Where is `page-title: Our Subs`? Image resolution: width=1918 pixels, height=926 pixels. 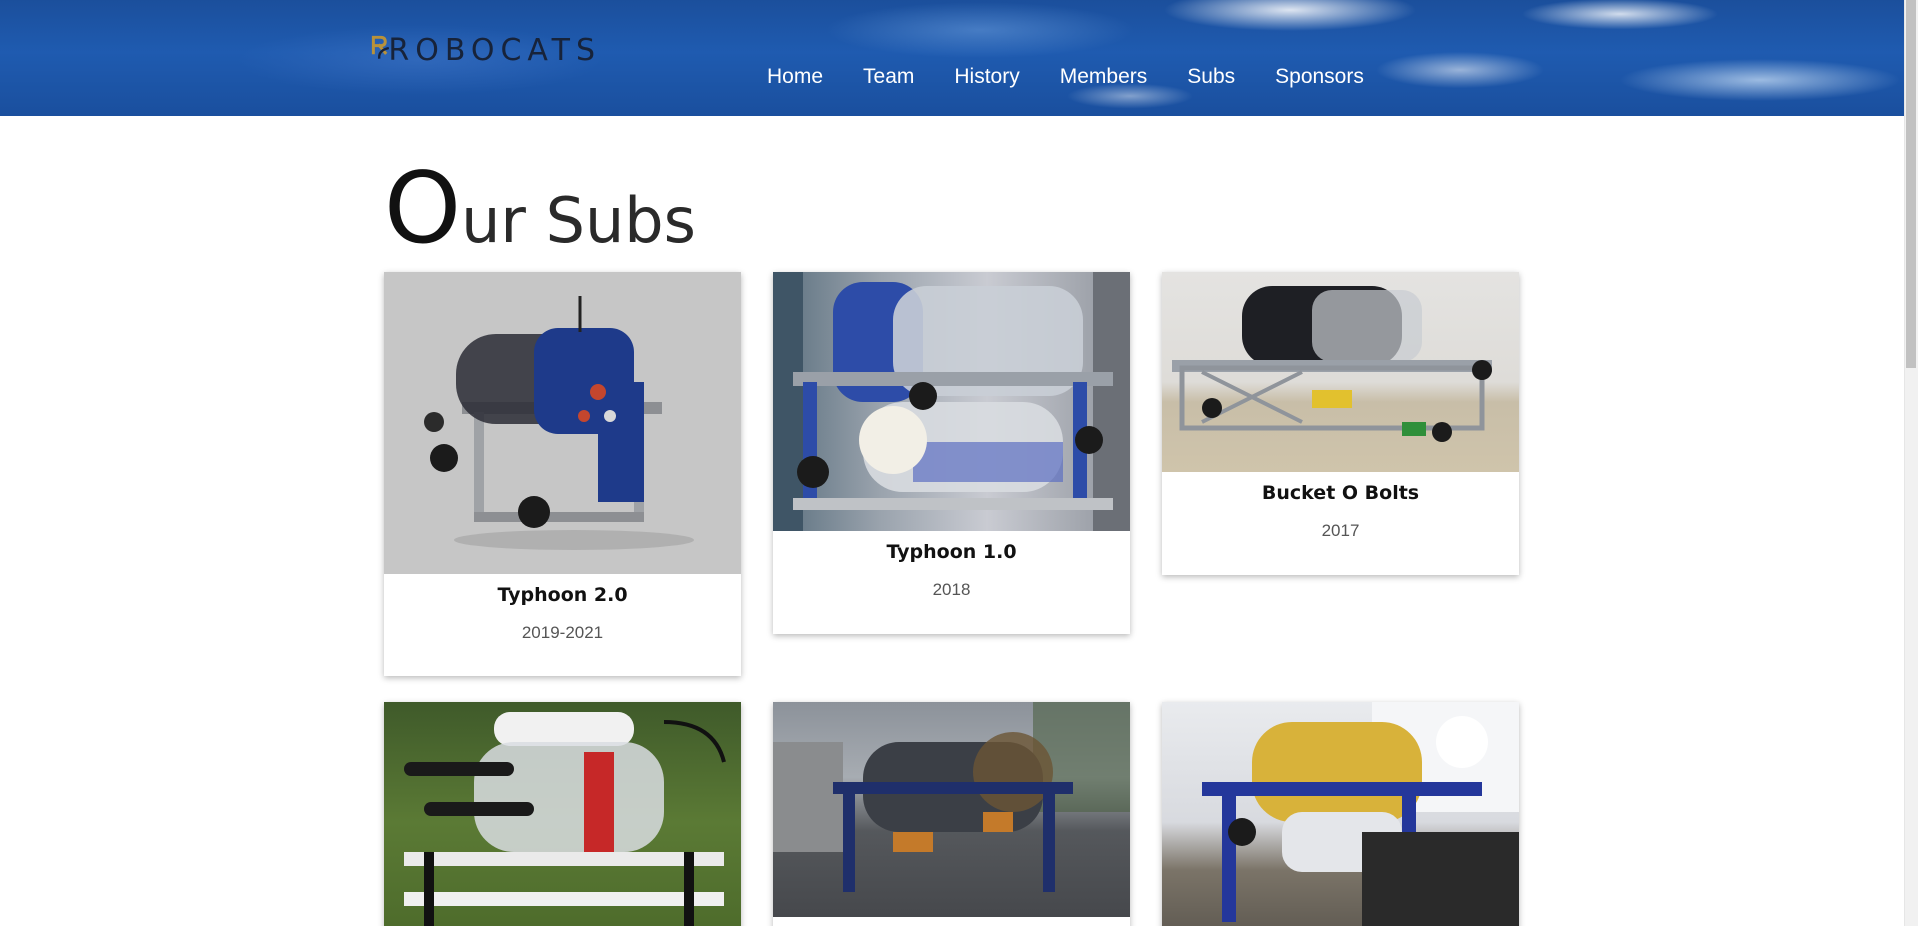
page-title: Our Subs is located at coordinates (540, 209).